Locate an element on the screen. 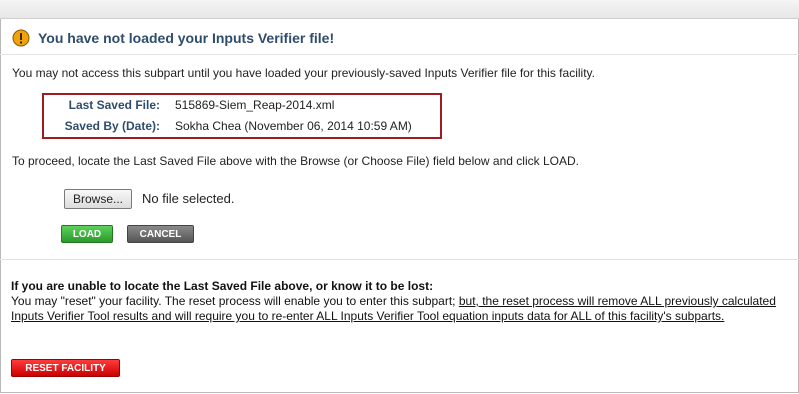 Image resolution: width=799 pixels, height=394 pixels. warning-icon is located at coordinates (21, 38).